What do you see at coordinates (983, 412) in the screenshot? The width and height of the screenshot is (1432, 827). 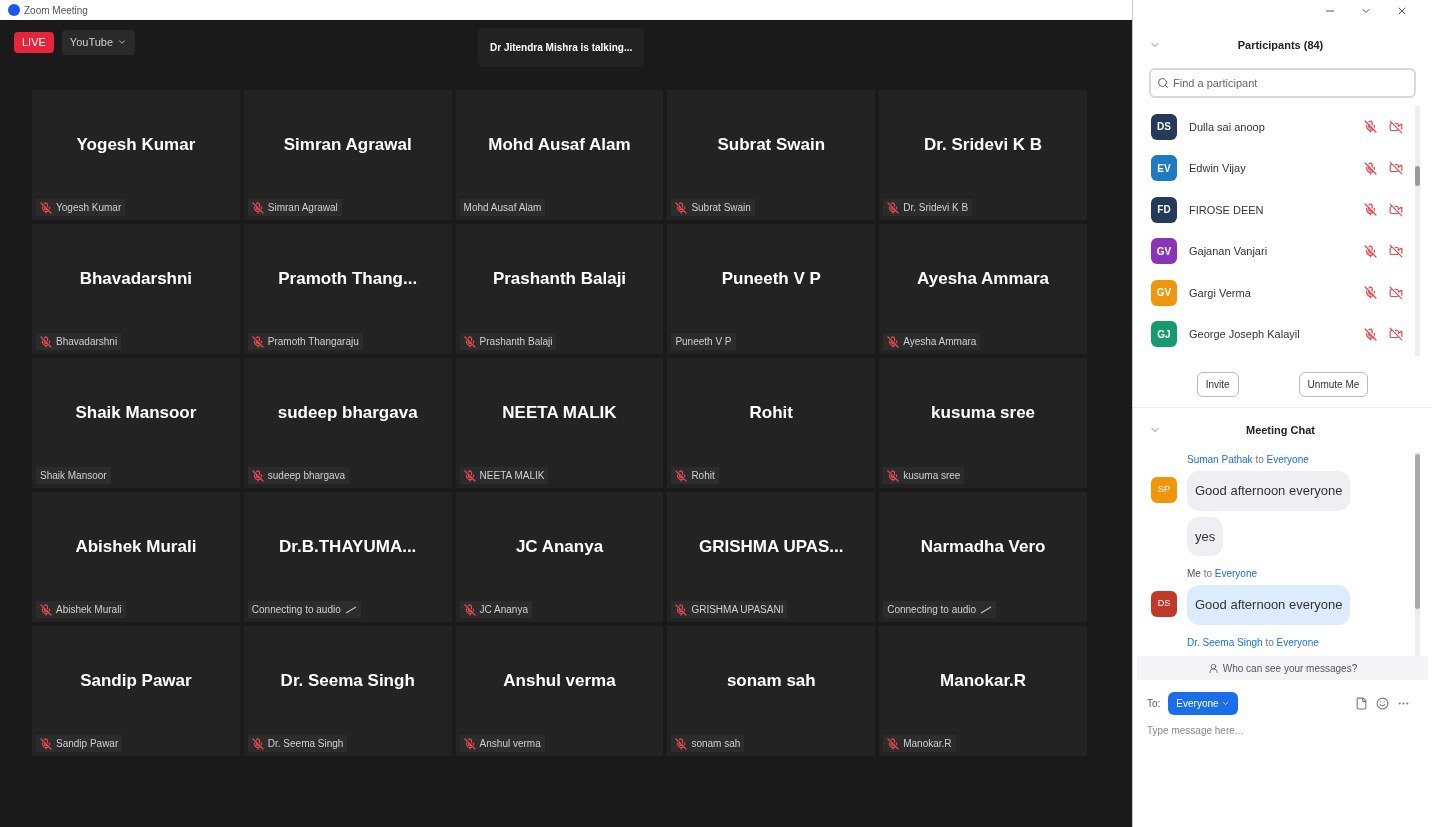 I see `participant-name: kusuma sree` at bounding box center [983, 412].